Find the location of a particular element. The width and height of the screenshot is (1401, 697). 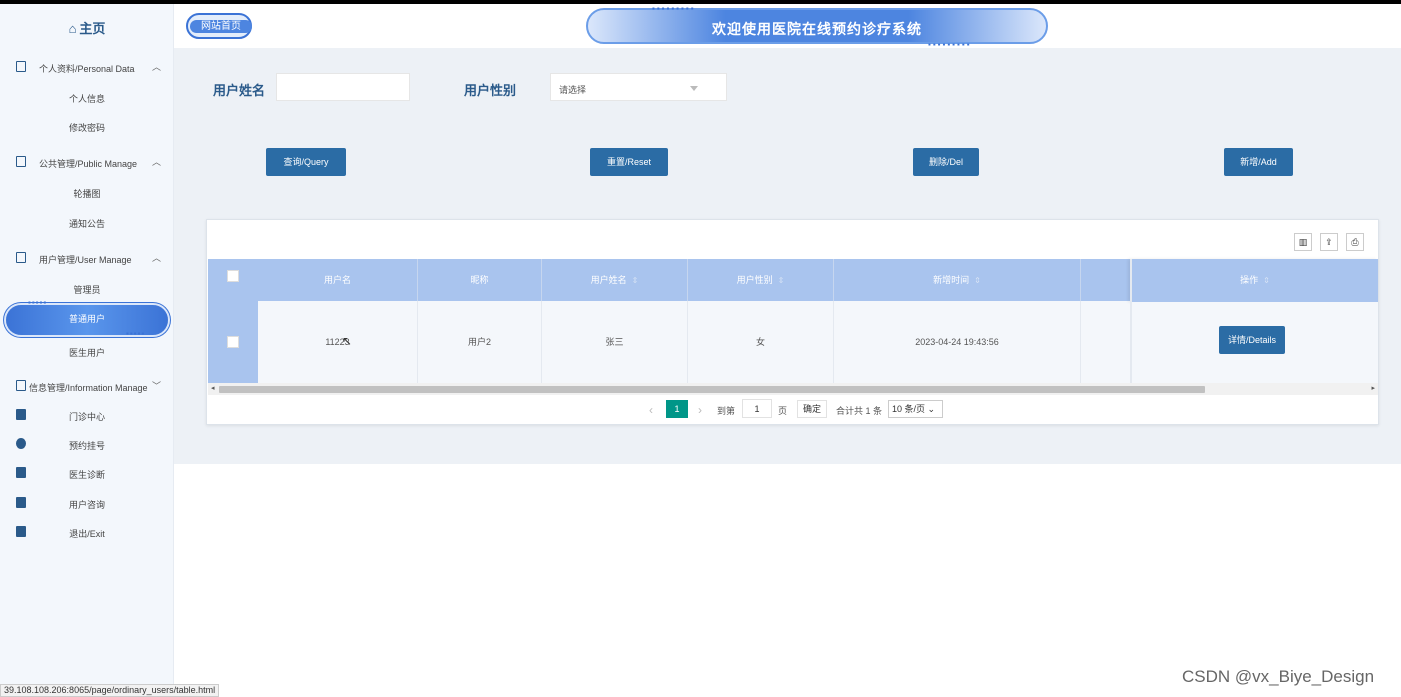

column-header-real-name: 用户姓名 ⇕ is located at coordinates (615, 280).